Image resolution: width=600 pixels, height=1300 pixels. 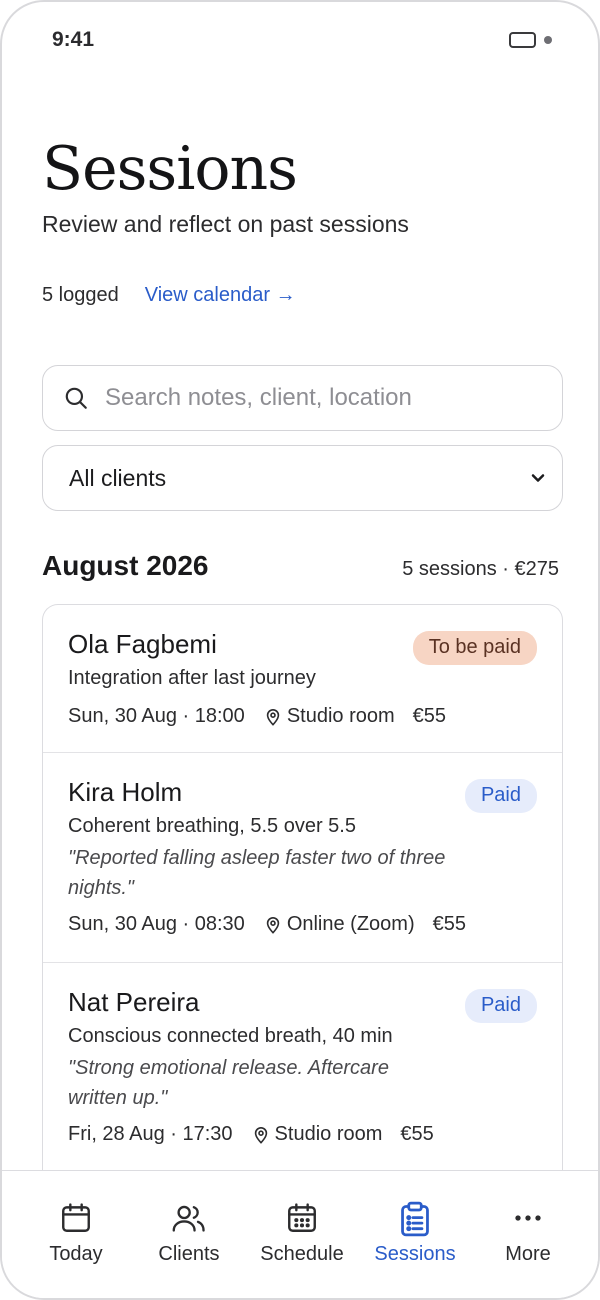 What do you see at coordinates (80, 295) in the screenshot?
I see `session-count: 5 logged` at bounding box center [80, 295].